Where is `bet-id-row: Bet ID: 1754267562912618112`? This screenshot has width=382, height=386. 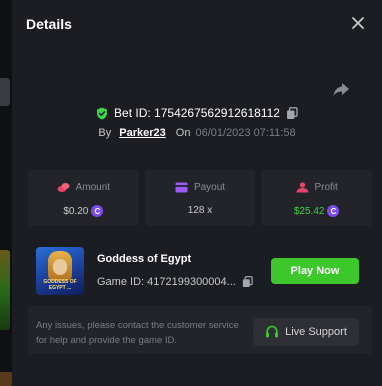
bet-id-row: Bet ID: 1754267562912618112 is located at coordinates (197, 113).